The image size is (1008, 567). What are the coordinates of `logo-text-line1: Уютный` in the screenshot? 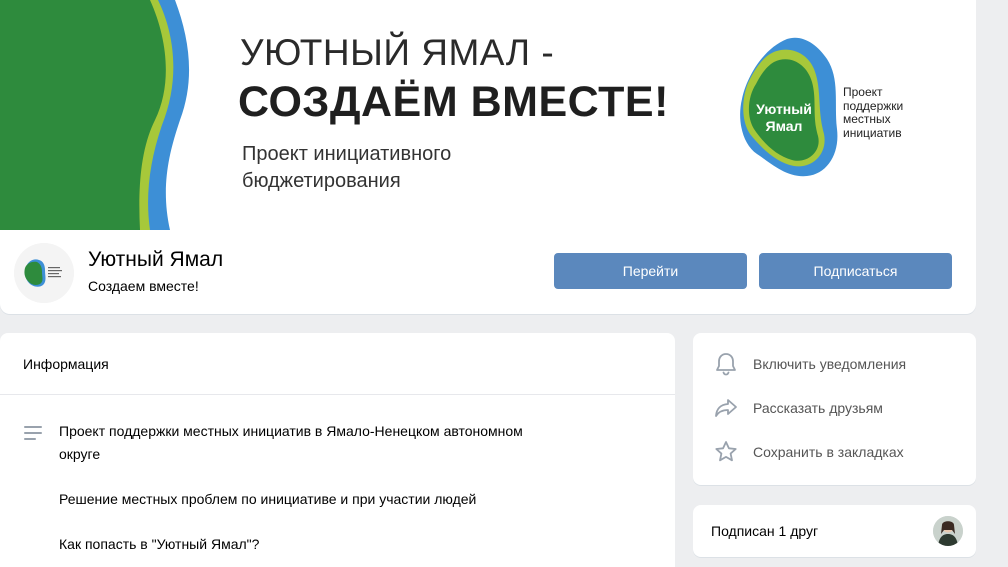 It's located at (784, 109).